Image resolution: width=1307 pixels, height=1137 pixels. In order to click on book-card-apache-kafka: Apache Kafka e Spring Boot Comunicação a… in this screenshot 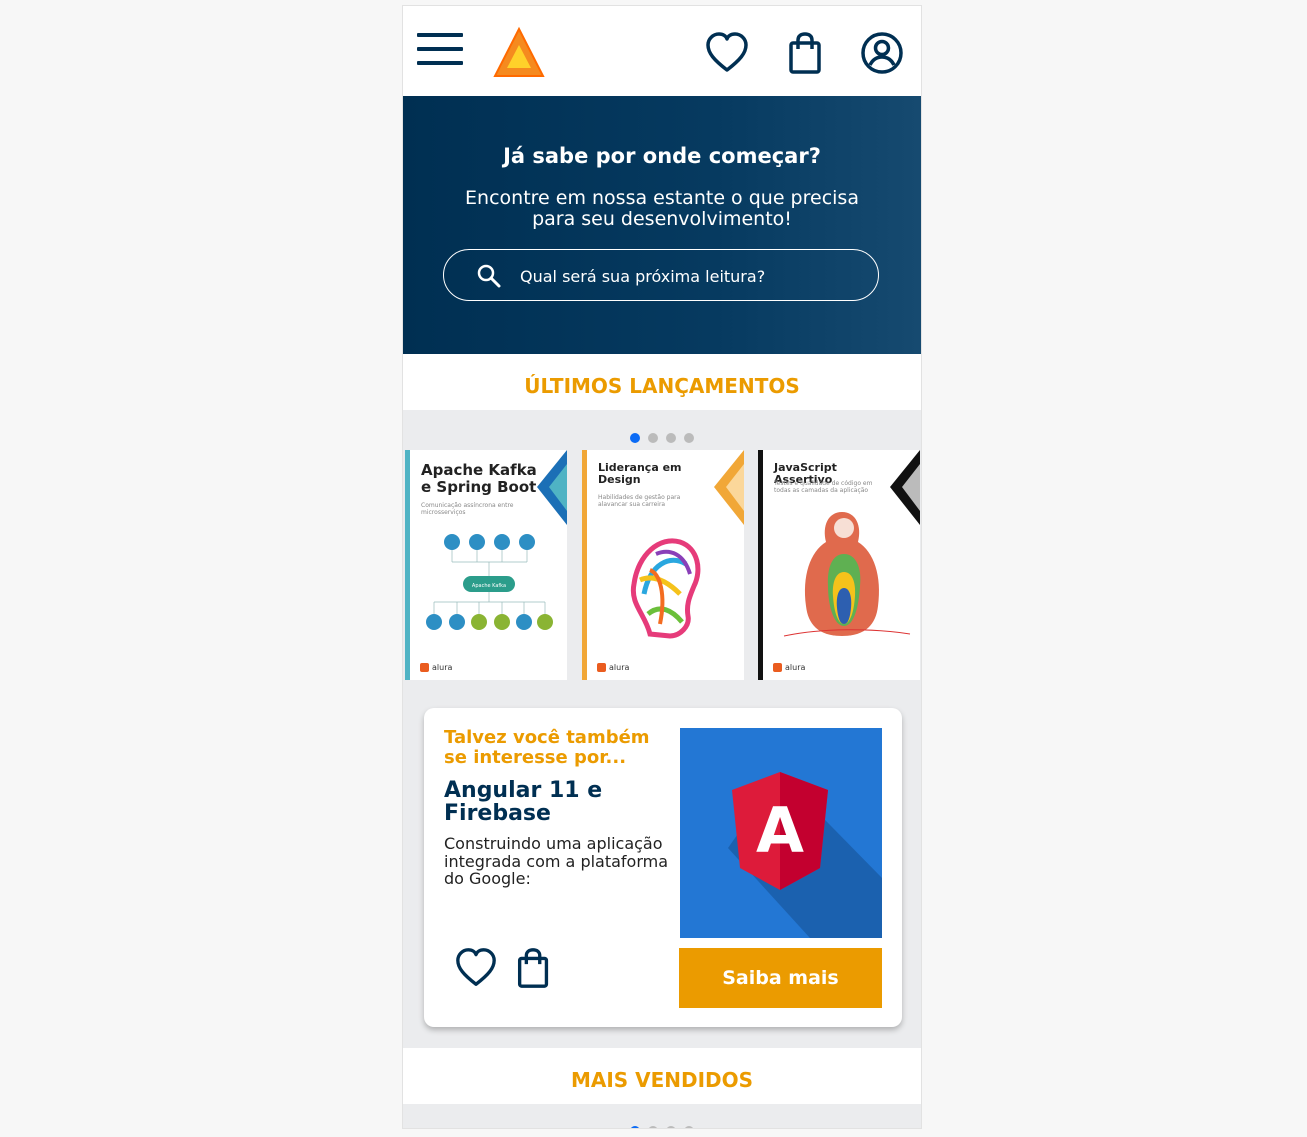, I will do `click(486, 565)`.